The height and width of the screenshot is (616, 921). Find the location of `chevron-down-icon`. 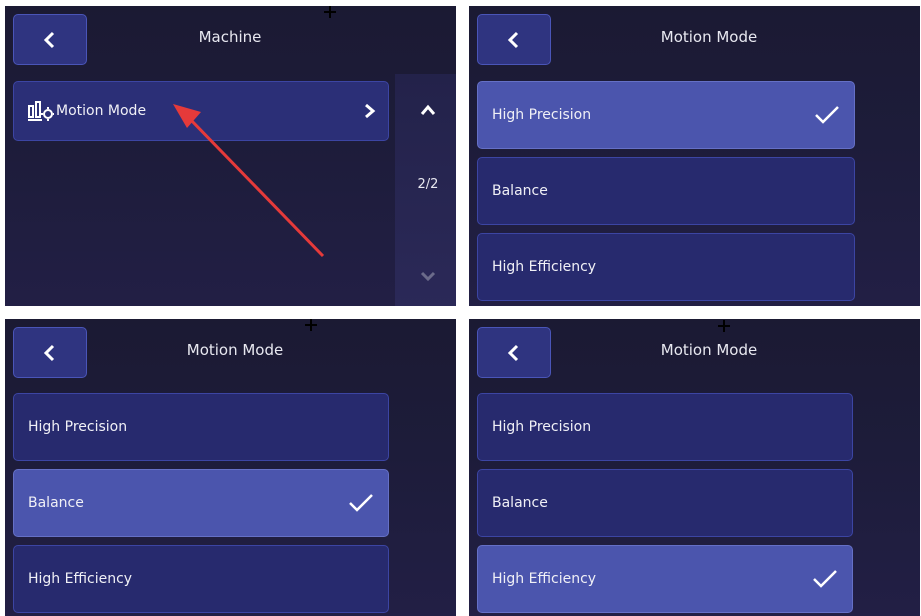

chevron-down-icon is located at coordinates (428, 276).